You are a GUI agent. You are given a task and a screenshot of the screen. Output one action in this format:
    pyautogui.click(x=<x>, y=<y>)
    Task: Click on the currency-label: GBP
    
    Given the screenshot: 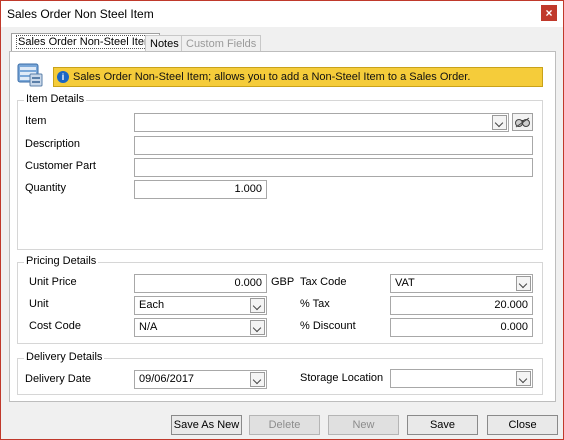 What is the action you would take?
    pyautogui.click(x=283, y=282)
    